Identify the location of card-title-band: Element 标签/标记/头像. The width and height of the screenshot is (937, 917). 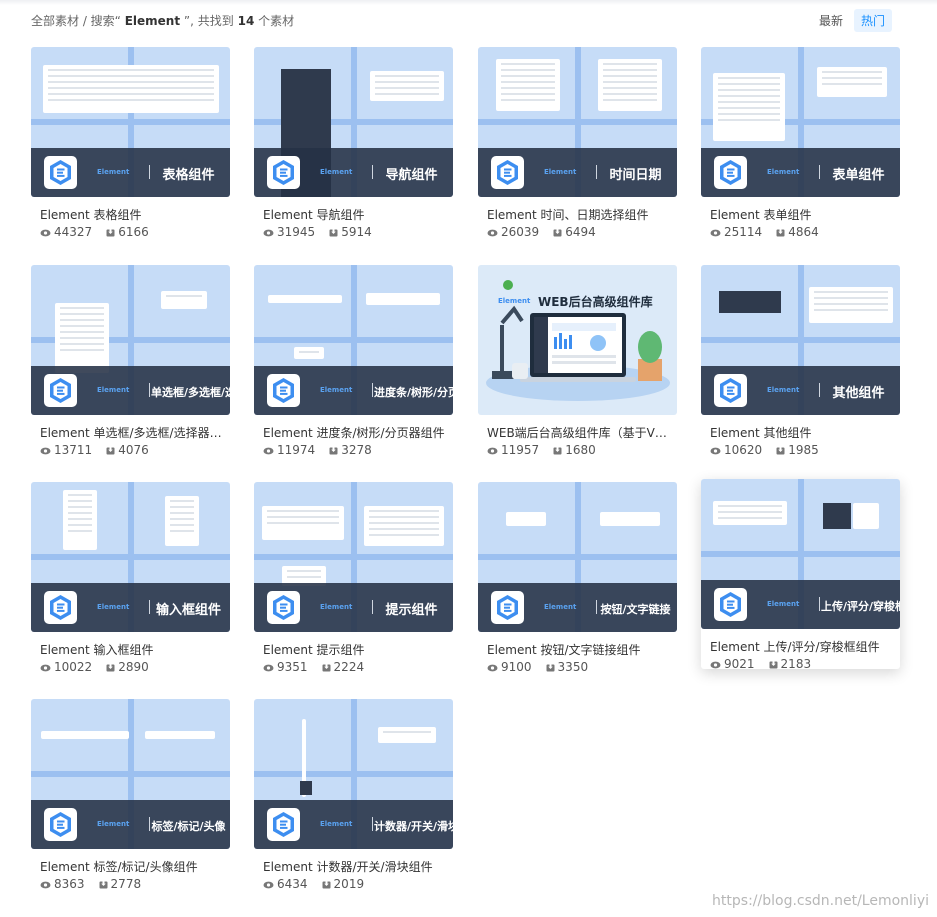
(130, 824).